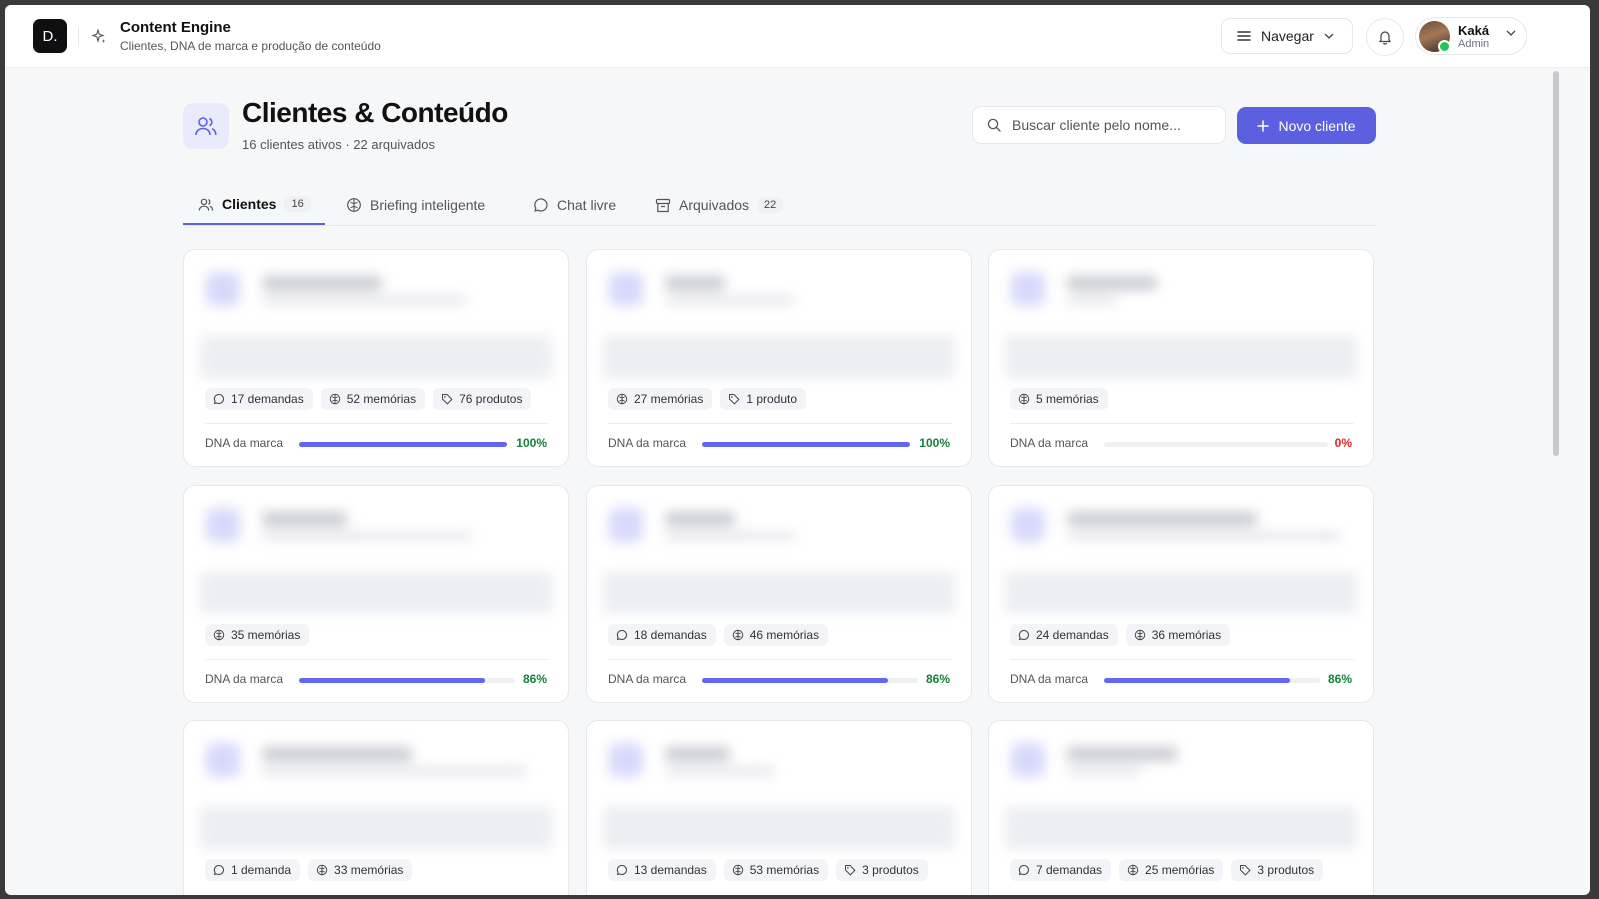 The width and height of the screenshot is (1599, 899). What do you see at coordinates (1167, 870) in the screenshot?
I see `stat-chips: 7 demandas 25 memórias 3 produtos` at bounding box center [1167, 870].